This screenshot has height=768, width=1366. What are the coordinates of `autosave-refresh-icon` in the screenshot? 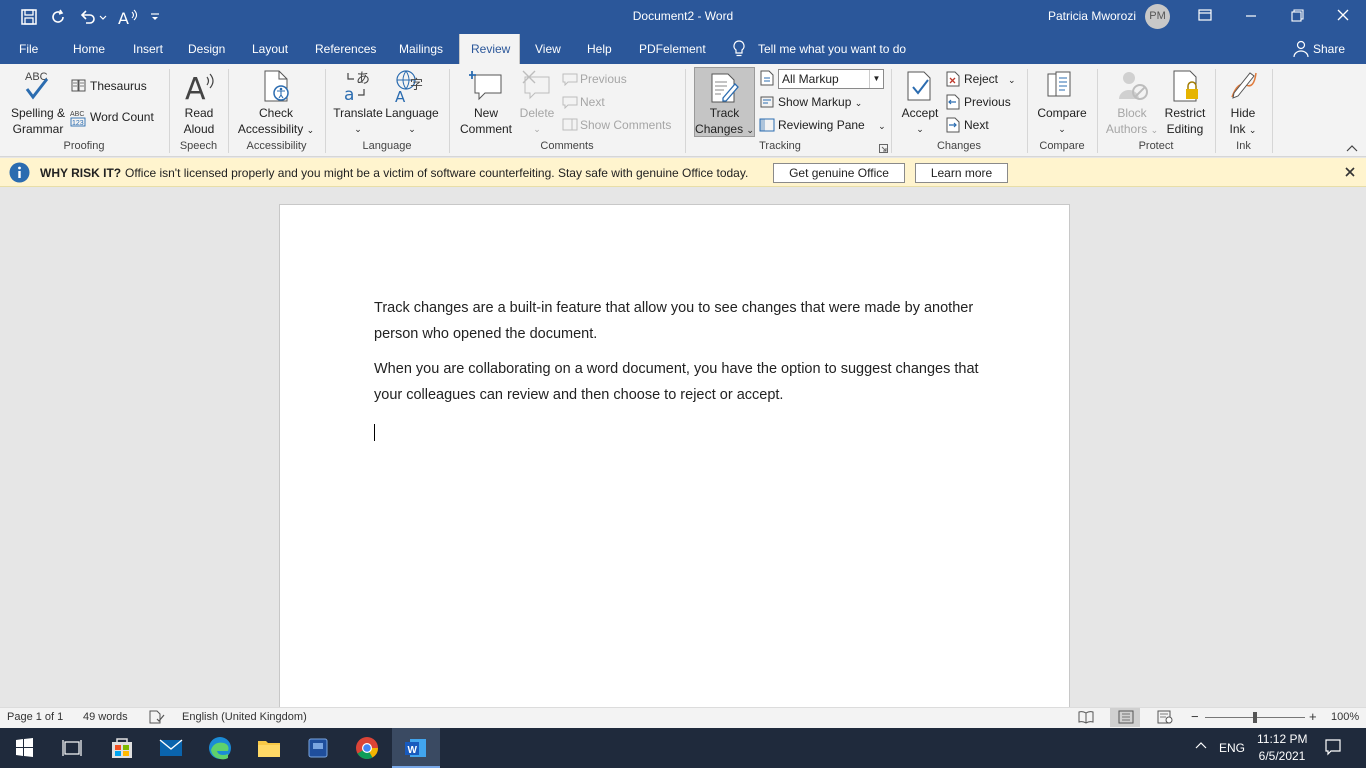 It's located at (58, 17).